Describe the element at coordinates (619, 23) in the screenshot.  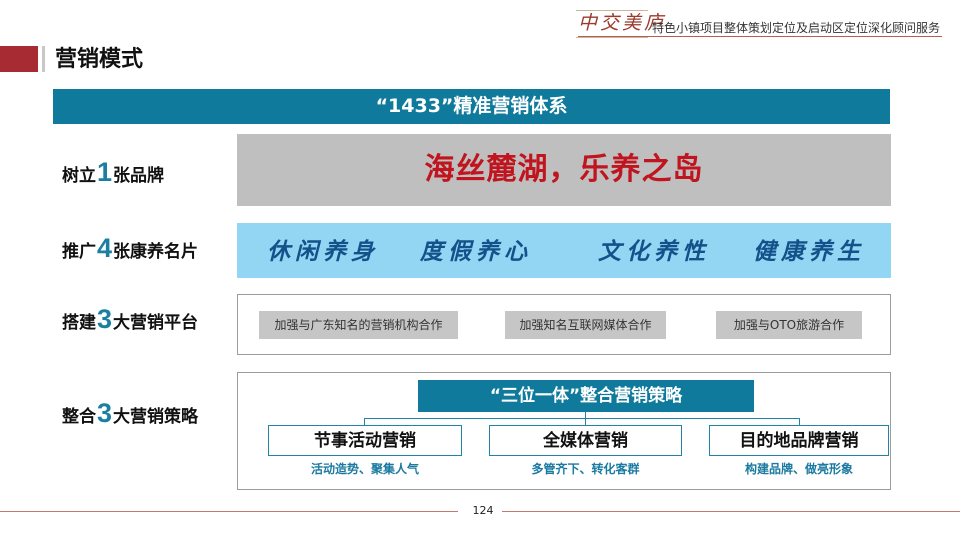
I see `brand-logo: 中交美庐` at that location.